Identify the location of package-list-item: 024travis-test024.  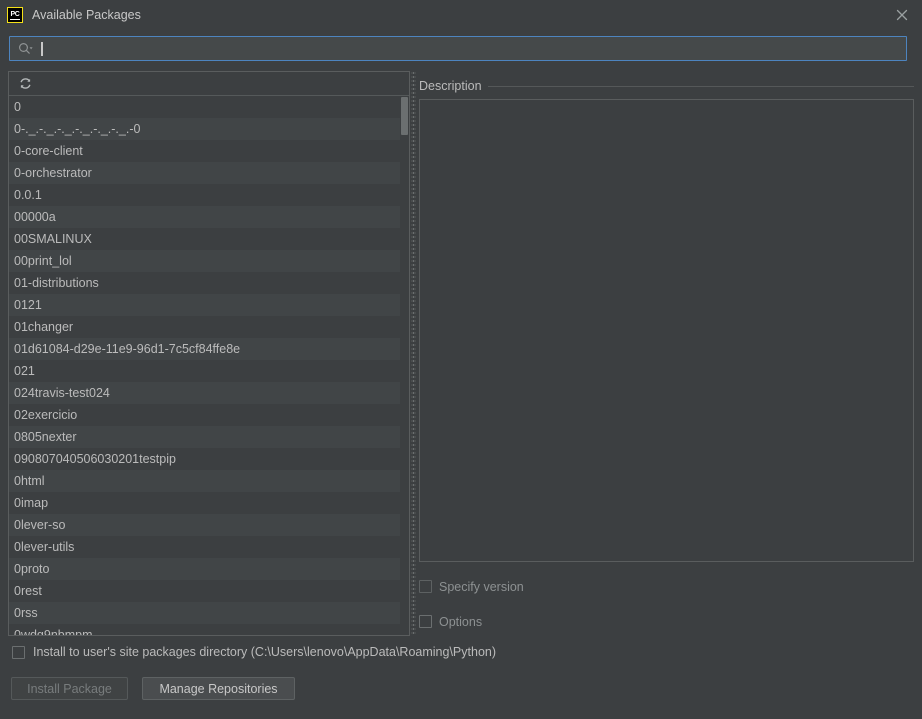
(209, 393).